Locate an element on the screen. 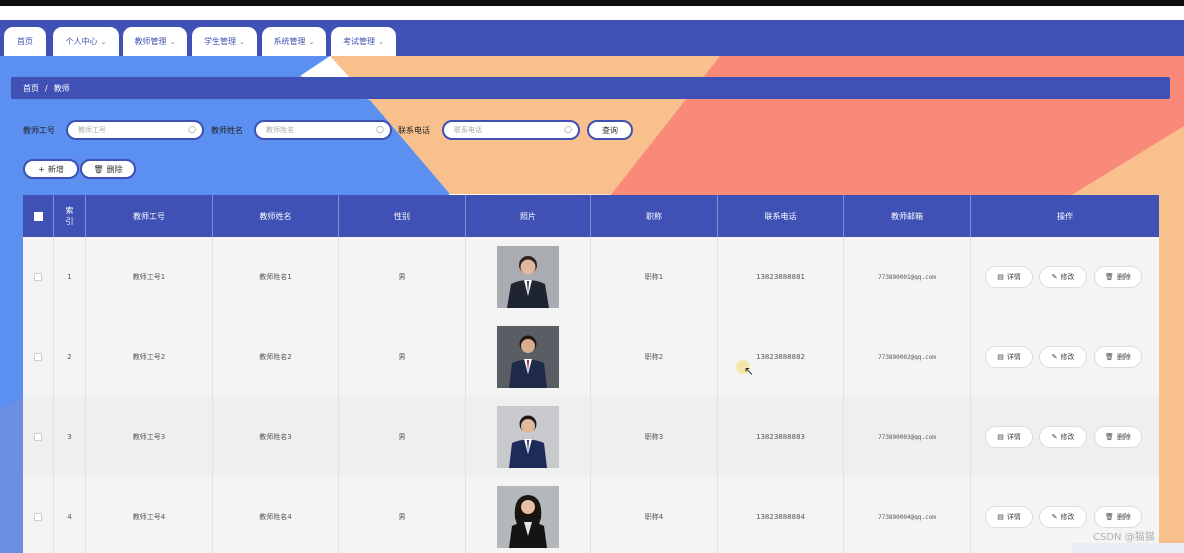 The height and width of the screenshot is (553, 1184). teacher-name-input: 教师姓名 ○ is located at coordinates (323, 130).